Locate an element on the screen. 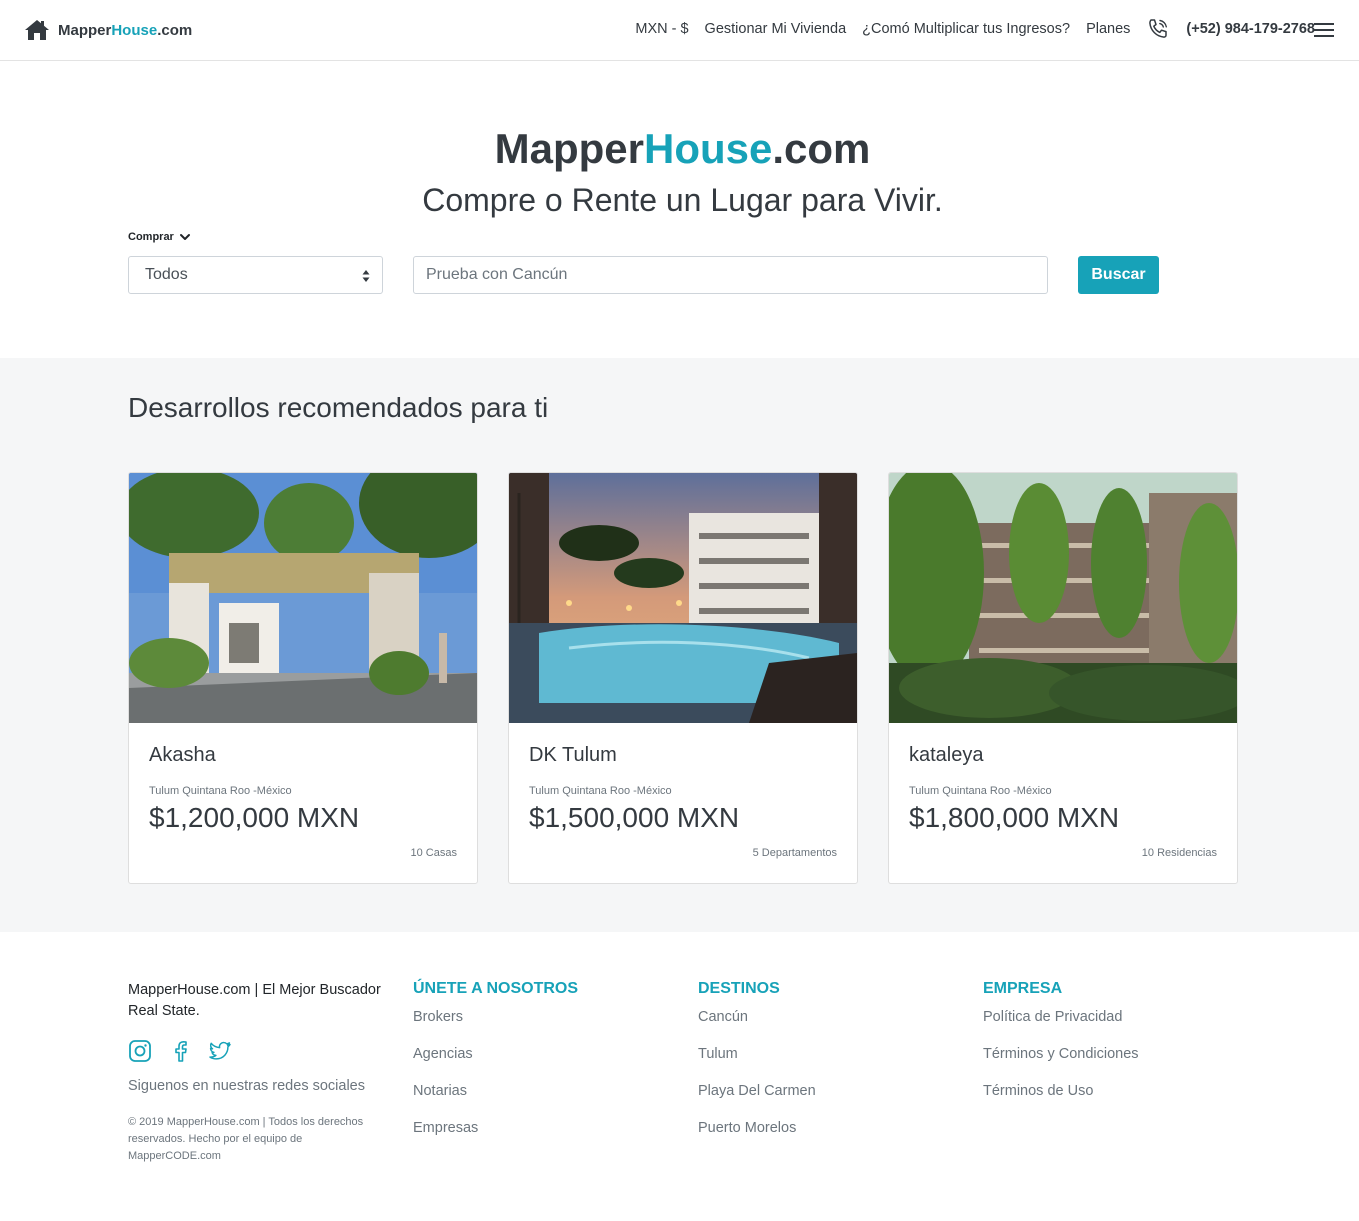  section-title: Desarrollos recomendados para ti is located at coordinates (338, 407).